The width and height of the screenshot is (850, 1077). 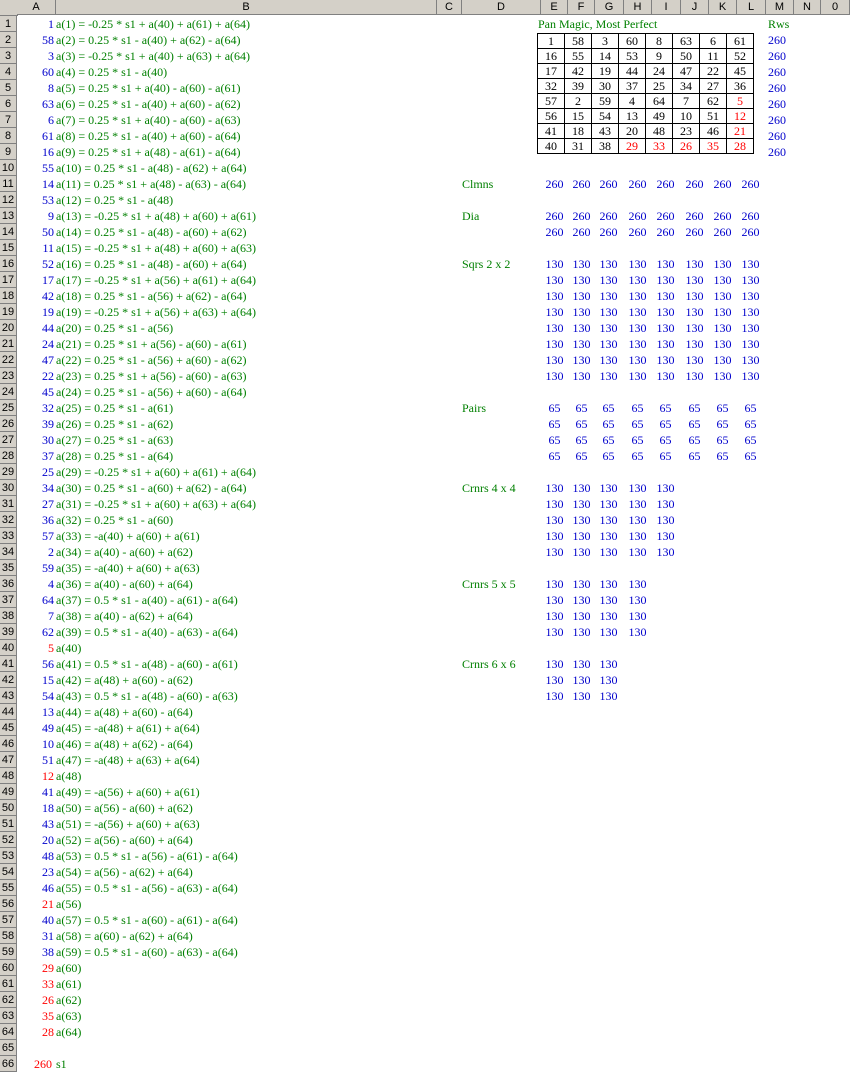 What do you see at coordinates (605, 71) in the screenshot?
I see `square-cell: 19` at bounding box center [605, 71].